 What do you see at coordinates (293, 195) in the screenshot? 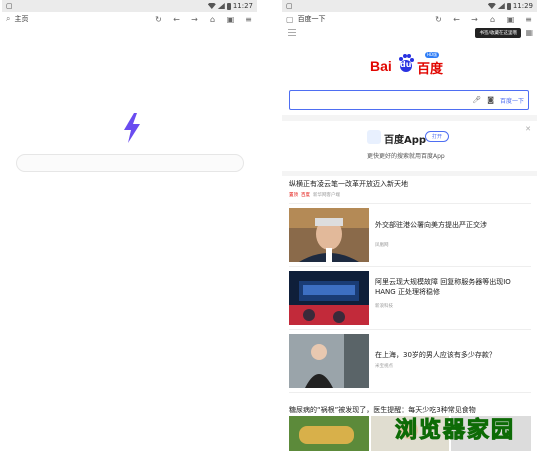
I see `pin-badge: 置顶` at bounding box center [293, 195].